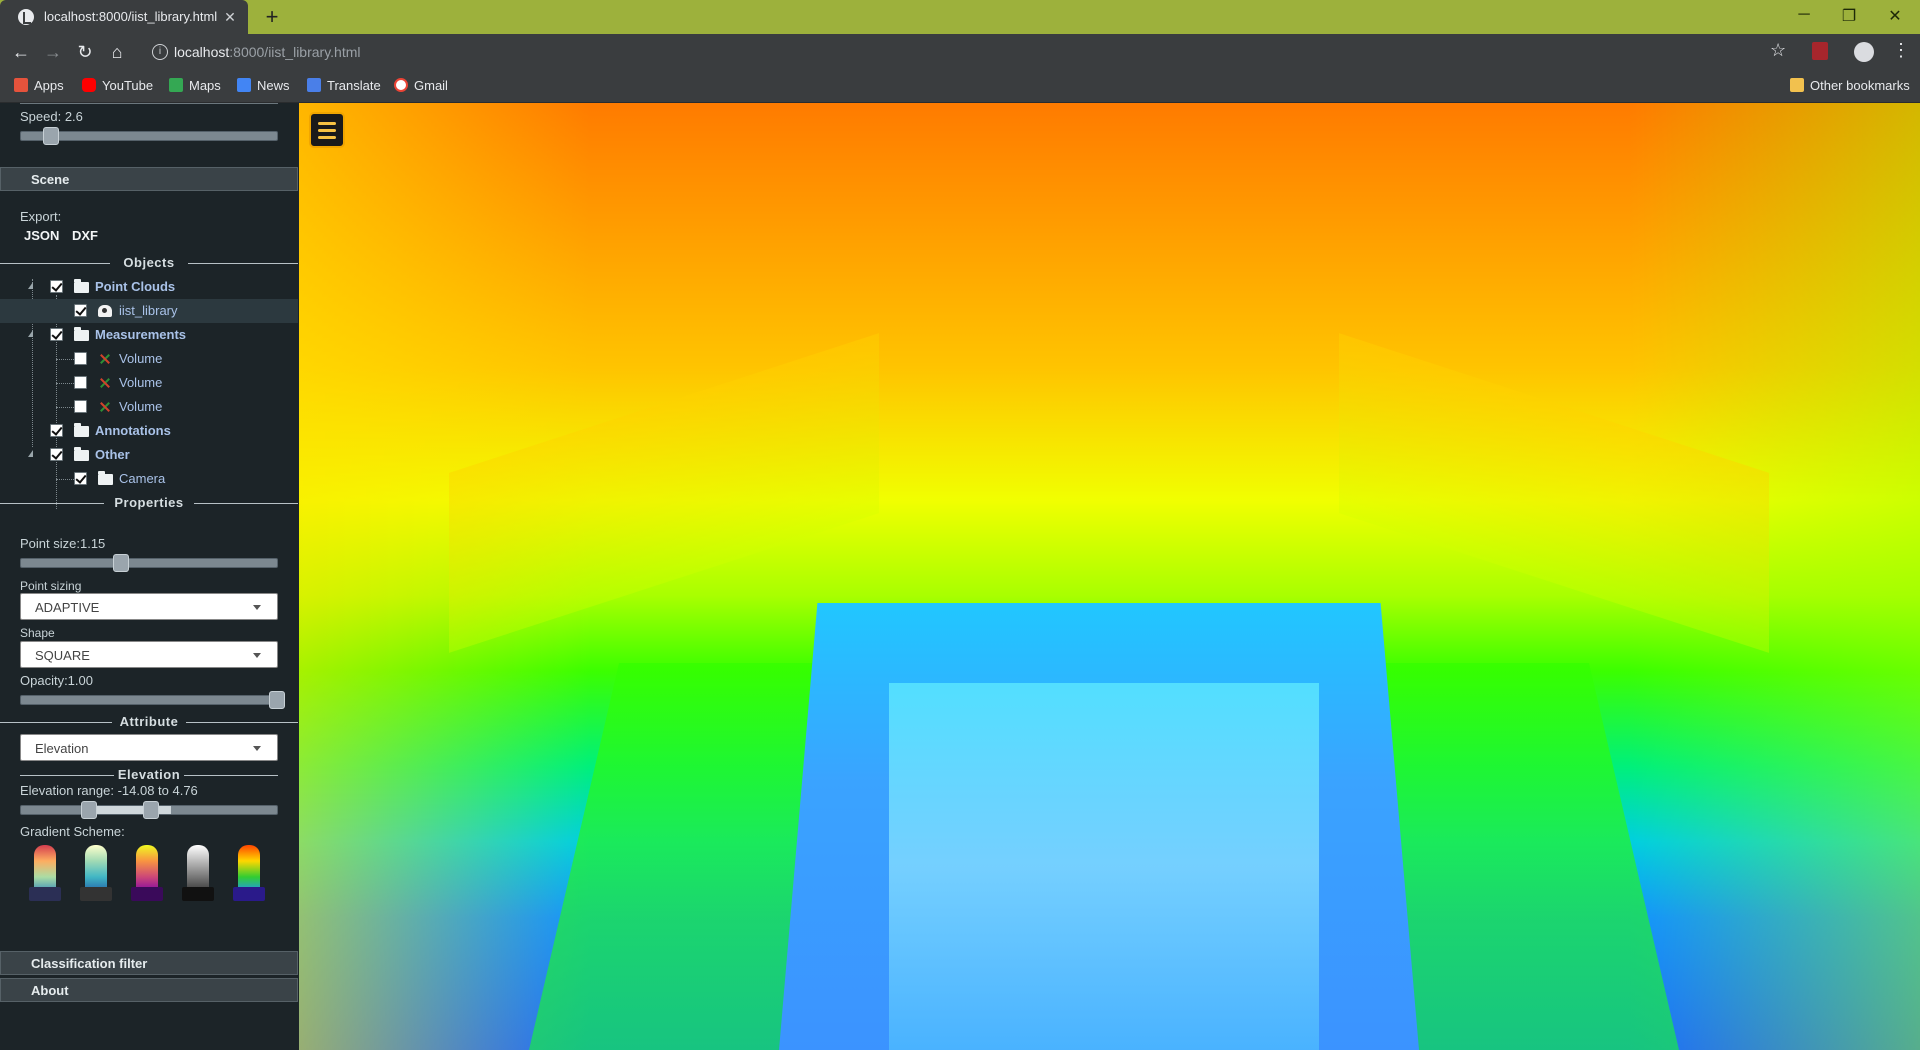  What do you see at coordinates (295, 52) in the screenshot?
I see `url-path: :8000/iist_library.html` at bounding box center [295, 52].